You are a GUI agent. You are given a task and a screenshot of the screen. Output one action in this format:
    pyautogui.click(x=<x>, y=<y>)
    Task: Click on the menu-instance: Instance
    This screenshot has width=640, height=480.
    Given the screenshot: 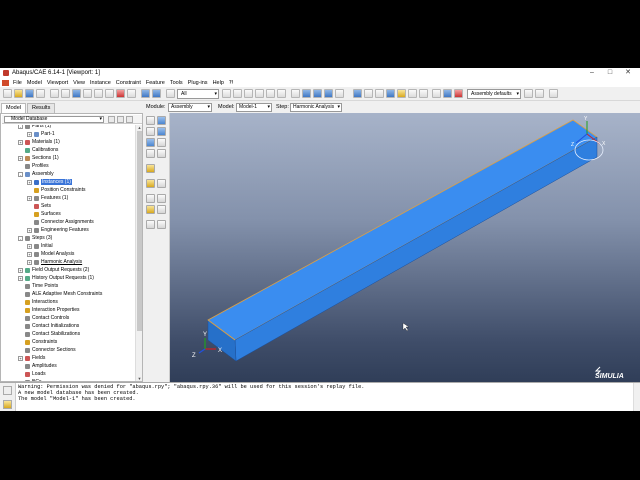 What is the action you would take?
    pyautogui.click(x=100, y=83)
    